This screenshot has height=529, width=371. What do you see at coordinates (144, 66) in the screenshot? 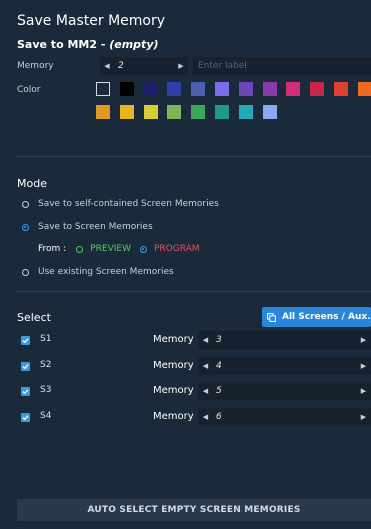
I see `memory-stepper: ◀ 2 ▶` at bounding box center [144, 66].